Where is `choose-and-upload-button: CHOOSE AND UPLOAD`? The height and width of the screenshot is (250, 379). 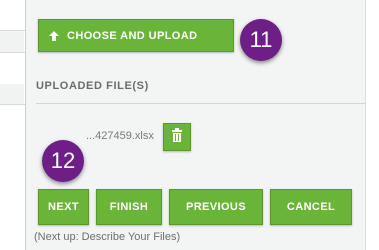
choose-and-upload-button: CHOOSE AND UPLOAD is located at coordinates (136, 35).